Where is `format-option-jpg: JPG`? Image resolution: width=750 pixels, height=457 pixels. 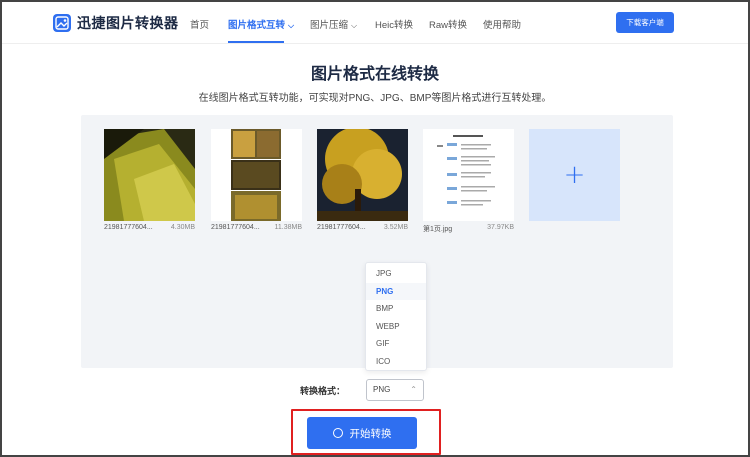 format-option-jpg: JPG is located at coordinates (396, 274).